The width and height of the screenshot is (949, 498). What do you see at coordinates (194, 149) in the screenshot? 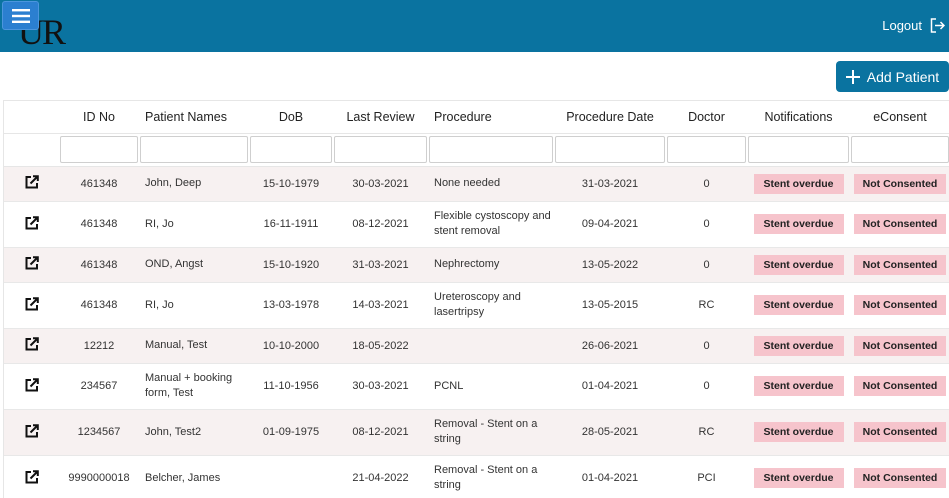
I see `filter-patient-names-input` at bounding box center [194, 149].